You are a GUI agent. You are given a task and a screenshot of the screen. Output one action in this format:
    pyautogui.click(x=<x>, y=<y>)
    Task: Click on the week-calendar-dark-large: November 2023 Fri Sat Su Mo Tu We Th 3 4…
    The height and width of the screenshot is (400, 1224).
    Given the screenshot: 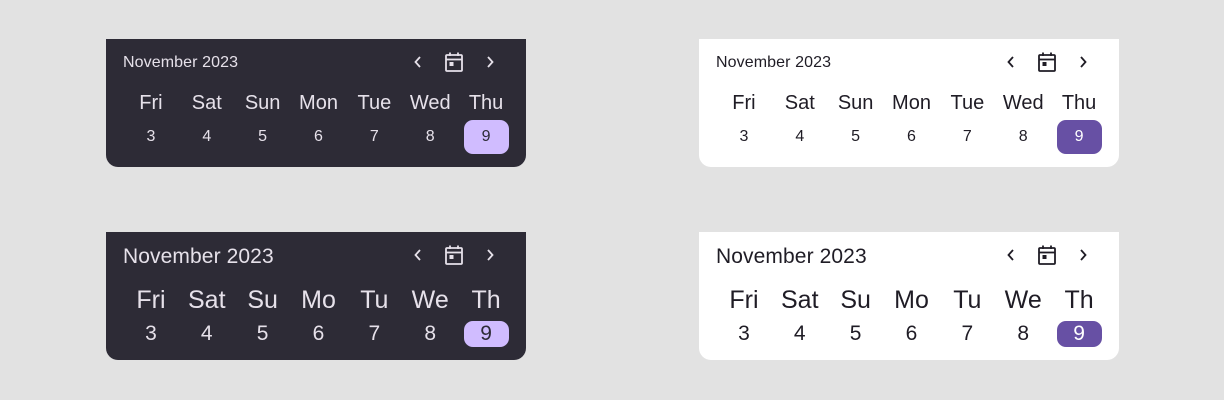 What is the action you would take?
    pyautogui.click(x=316, y=296)
    